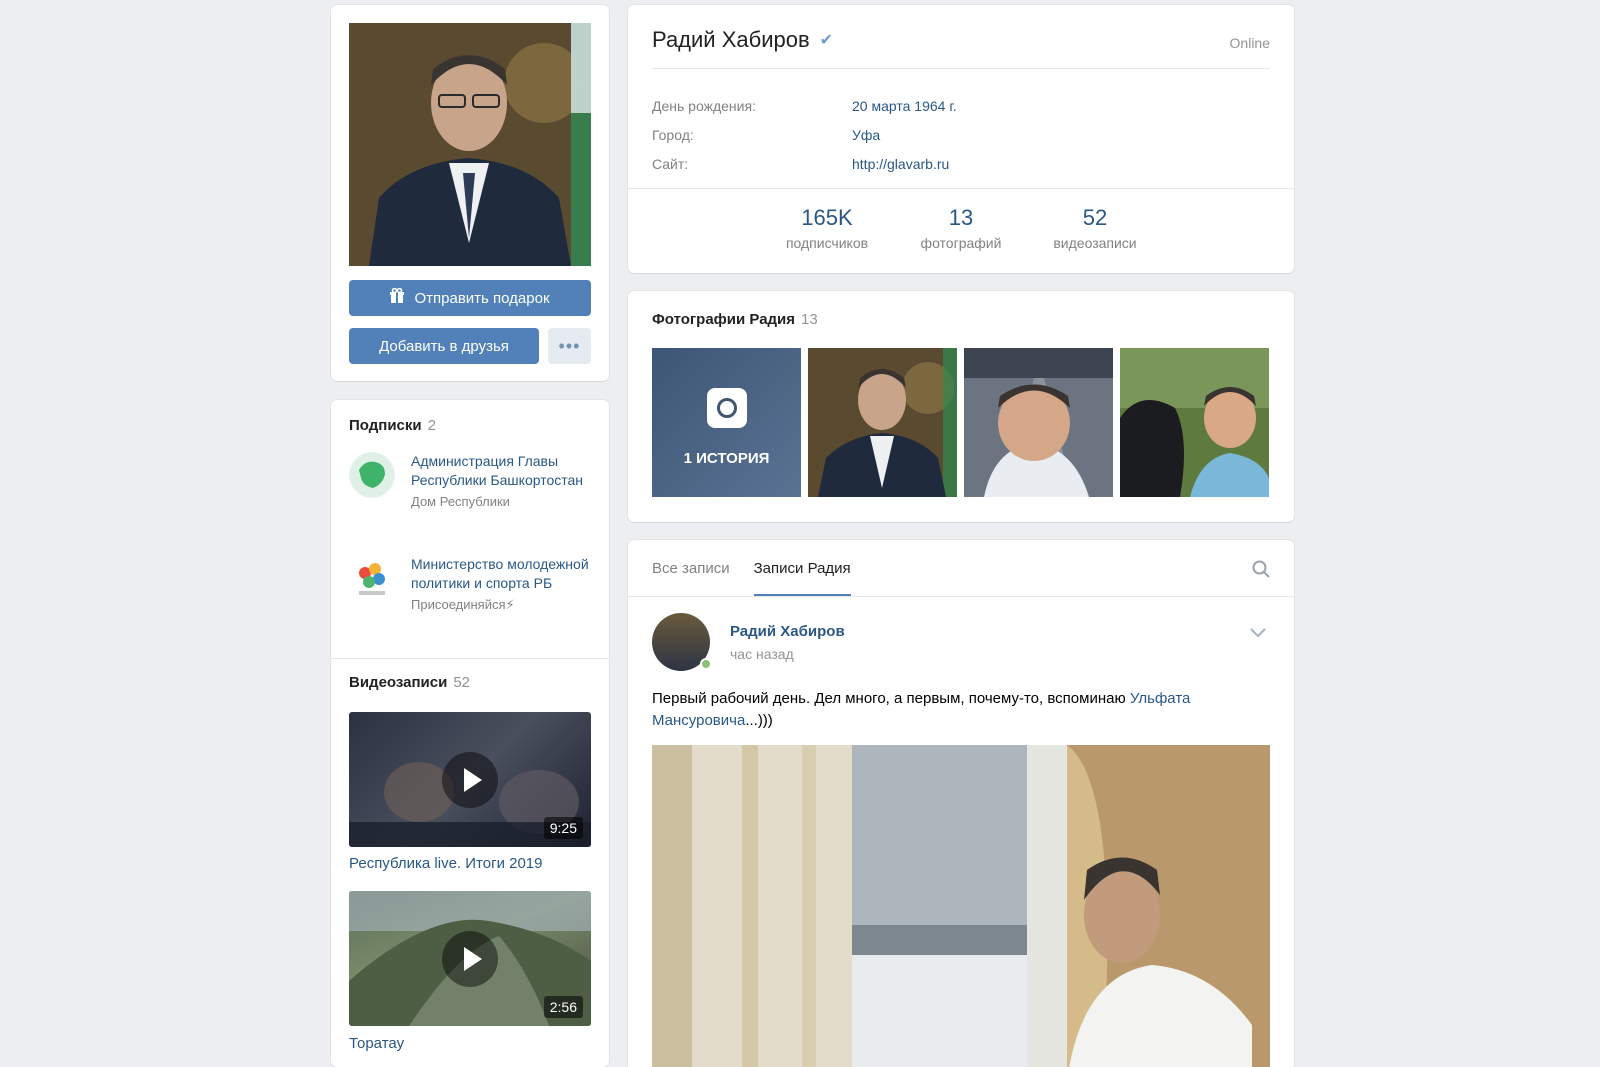 Image resolution: width=1600 pixels, height=1067 pixels. I want to click on counter-photos: 13 фотографий, so click(961, 228).